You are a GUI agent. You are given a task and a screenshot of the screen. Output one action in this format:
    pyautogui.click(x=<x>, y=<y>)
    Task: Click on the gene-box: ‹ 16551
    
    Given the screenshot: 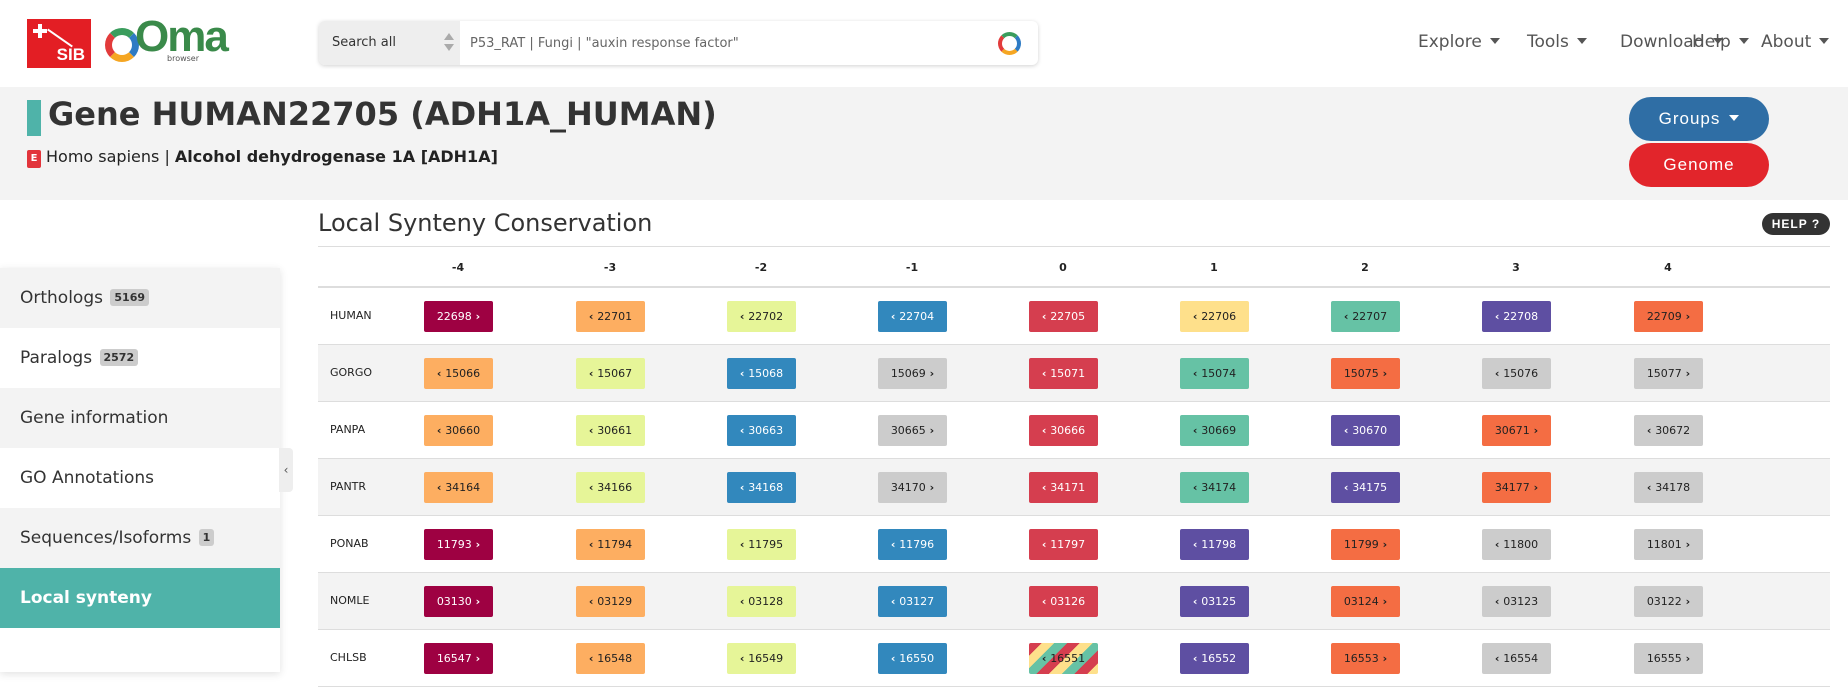 What is the action you would take?
    pyautogui.click(x=1063, y=658)
    